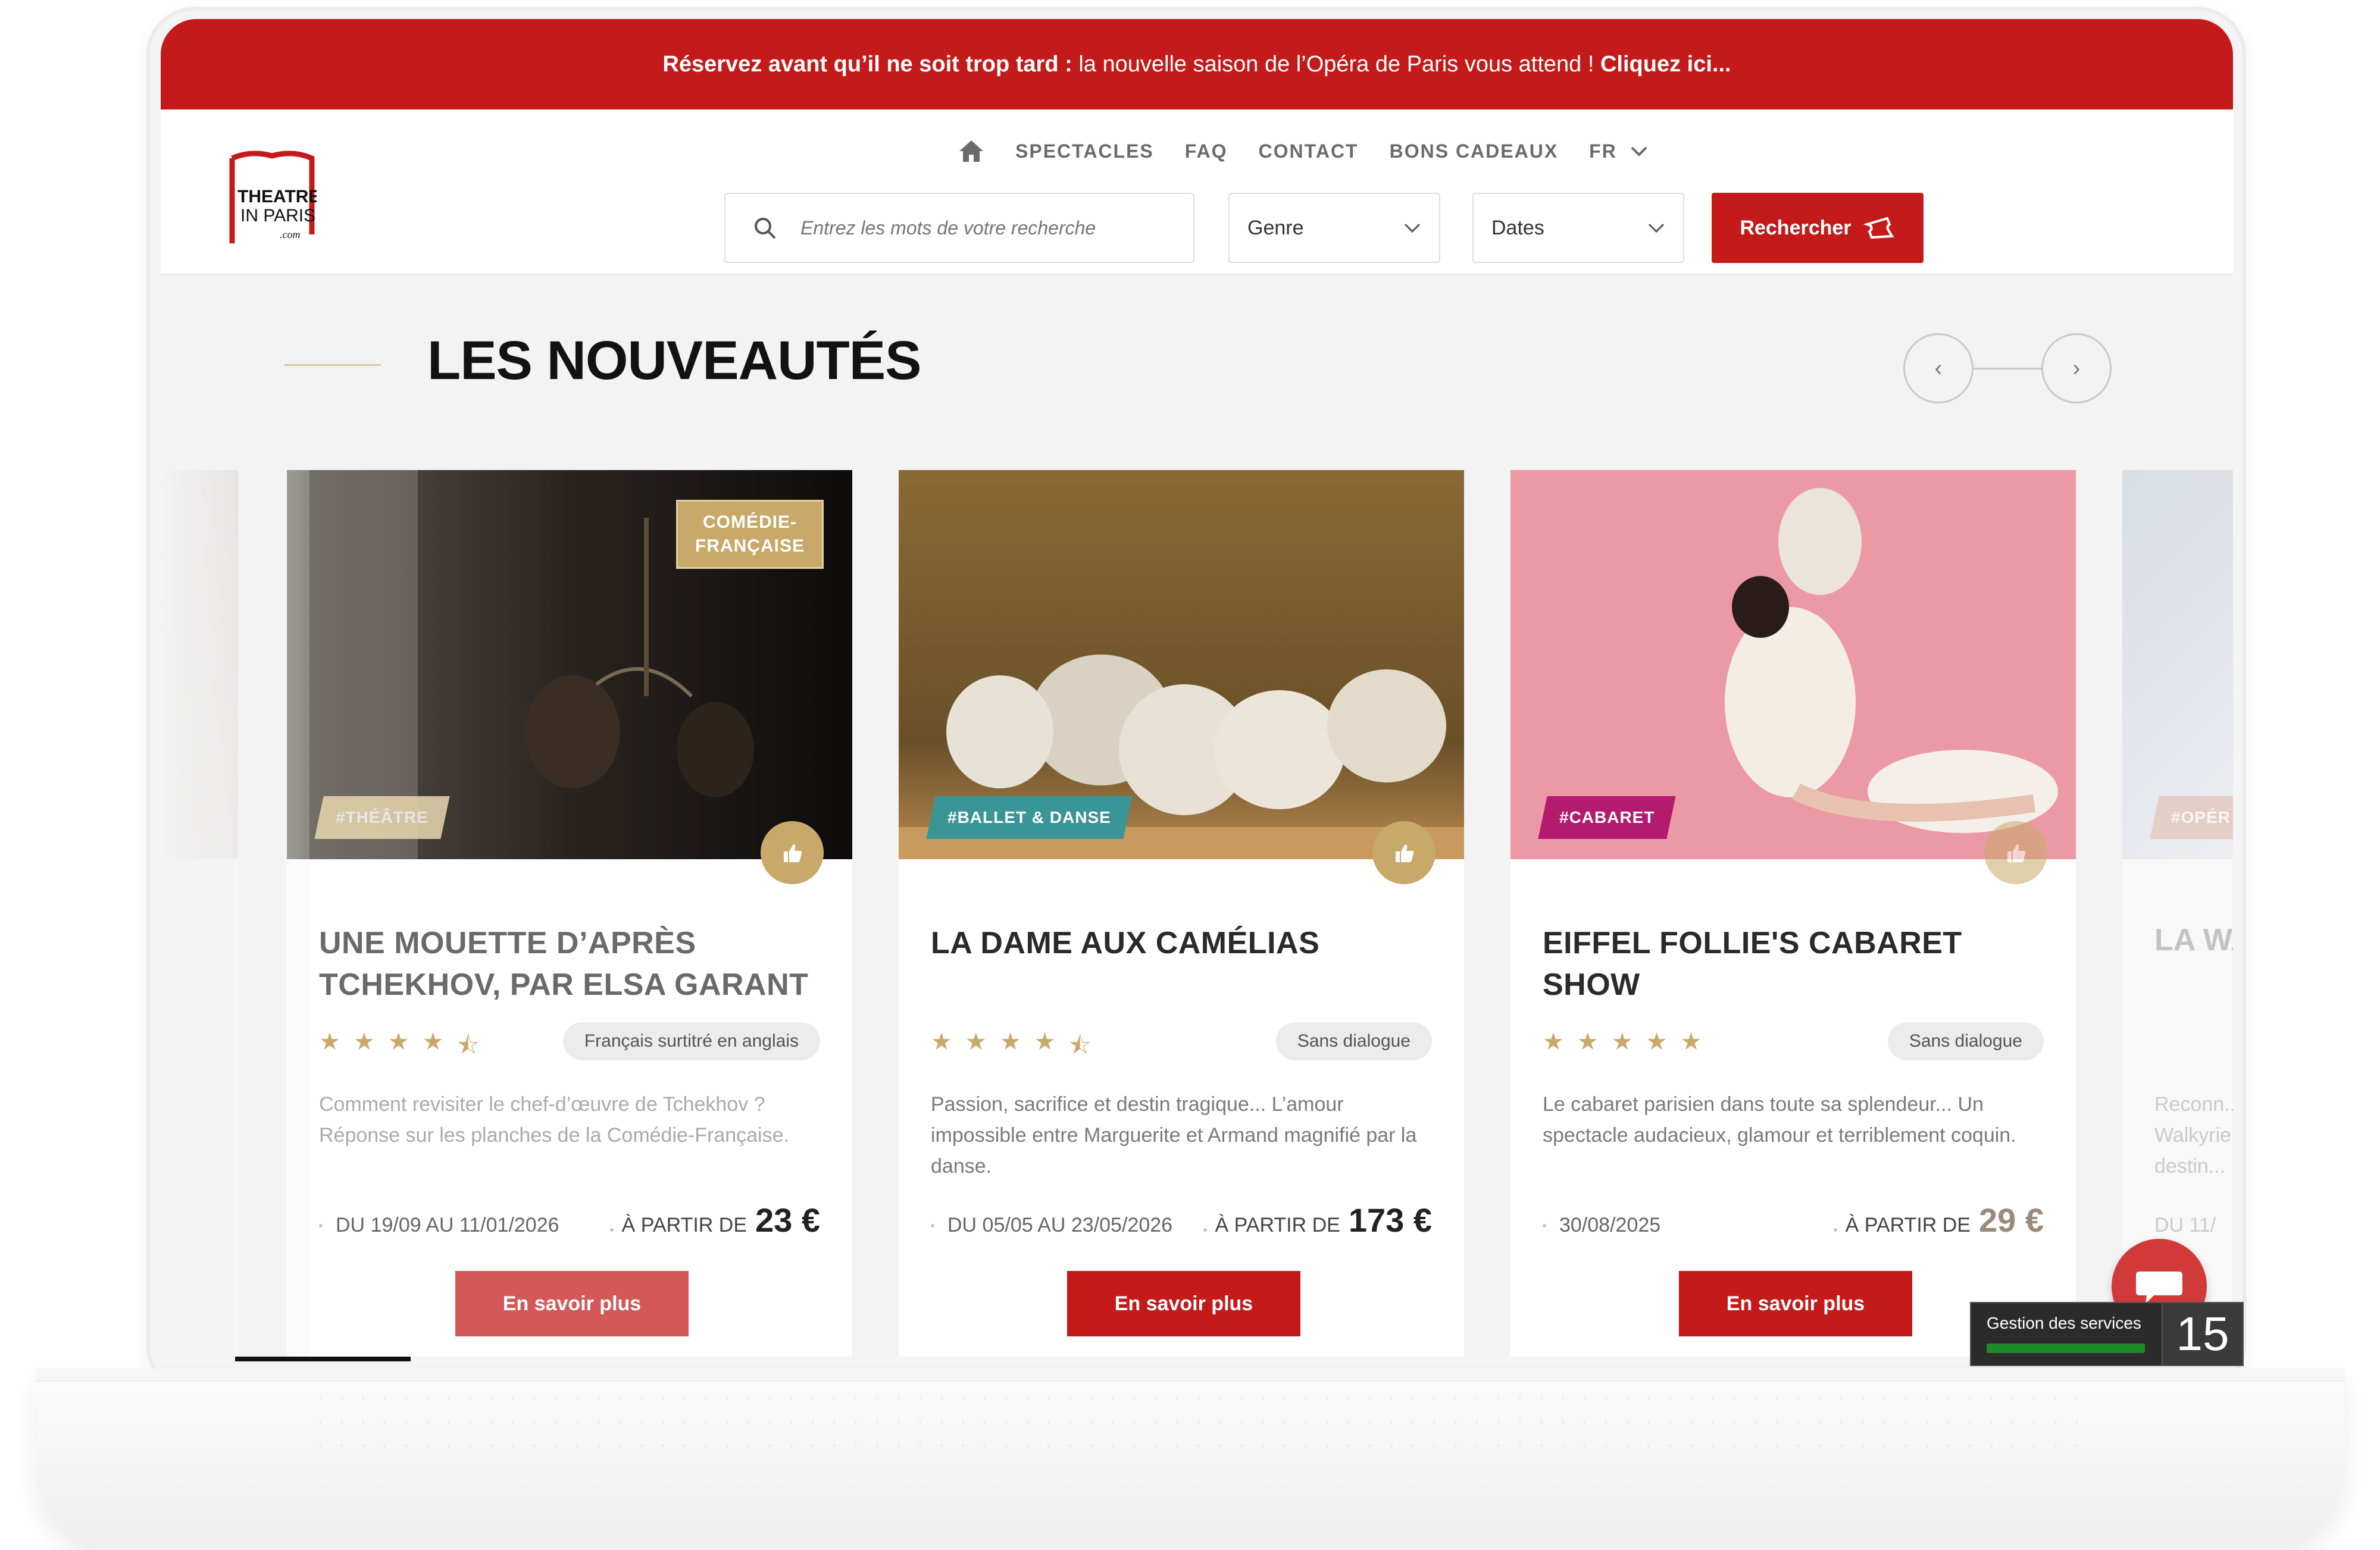 This screenshot has width=2380, height=1550. What do you see at coordinates (674, 360) in the screenshot?
I see `section-title: LES NOUVEAUTÉS` at bounding box center [674, 360].